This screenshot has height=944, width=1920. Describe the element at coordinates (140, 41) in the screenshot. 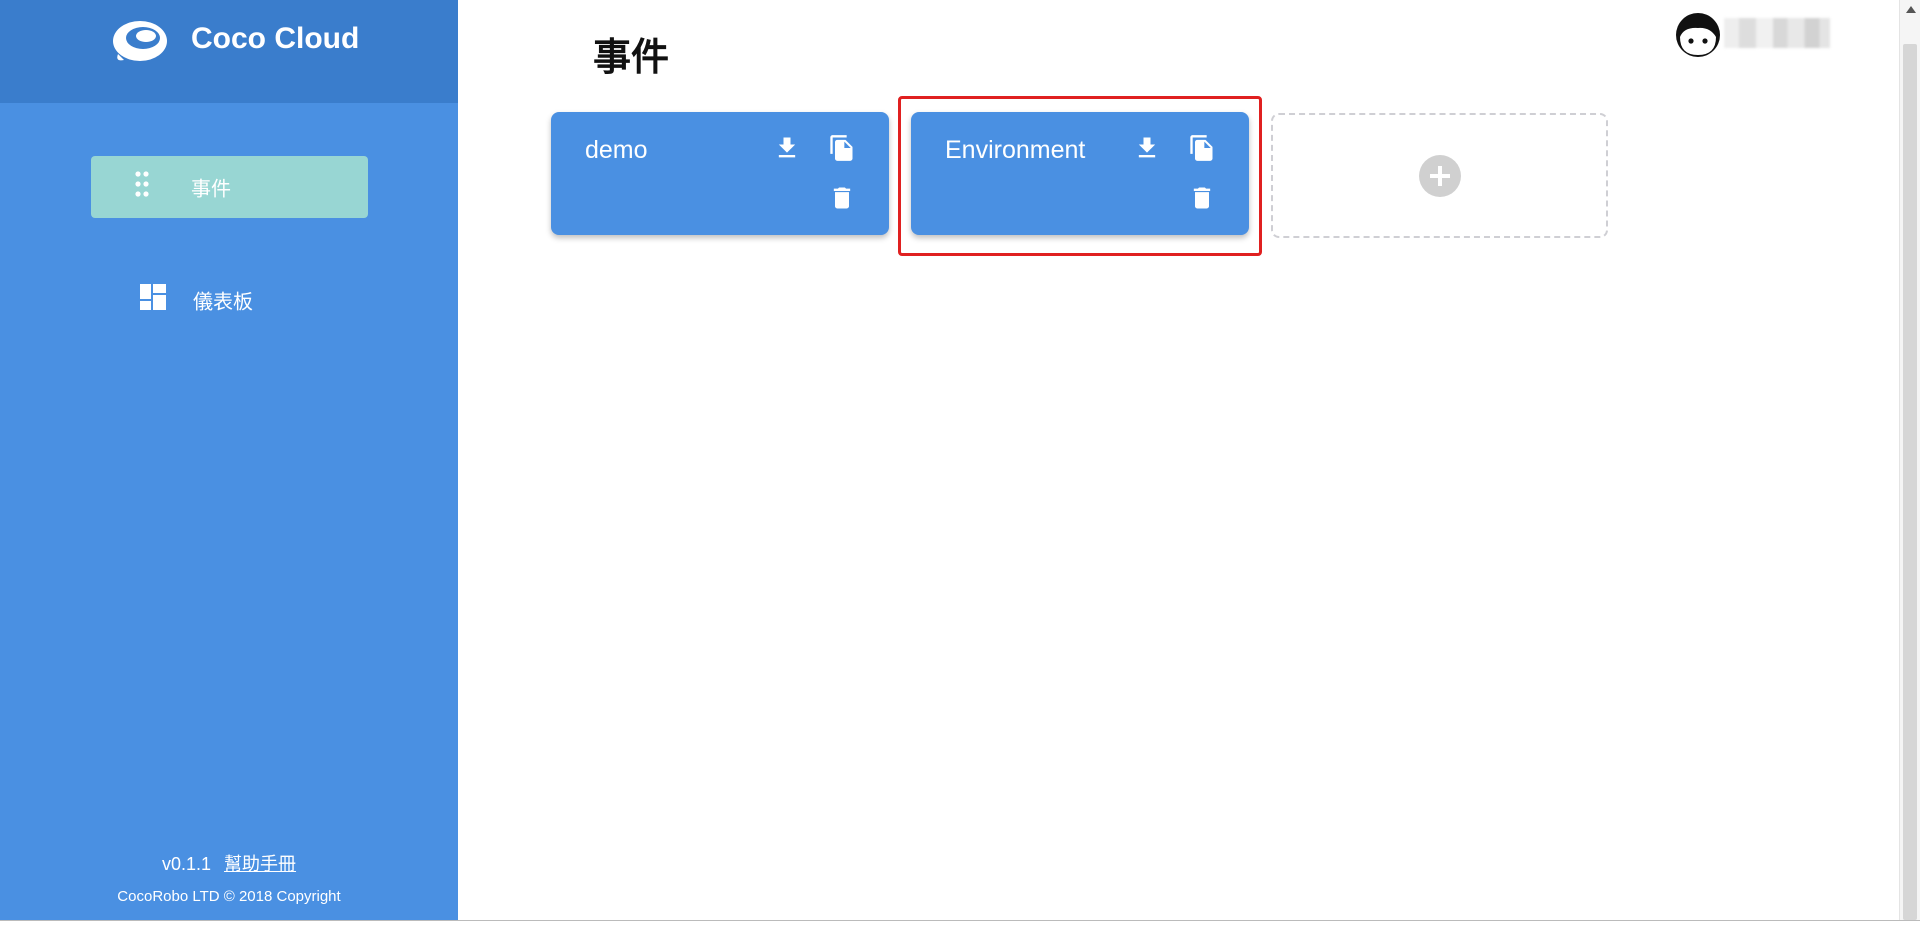

I see `cloud-bubble-icon` at that location.